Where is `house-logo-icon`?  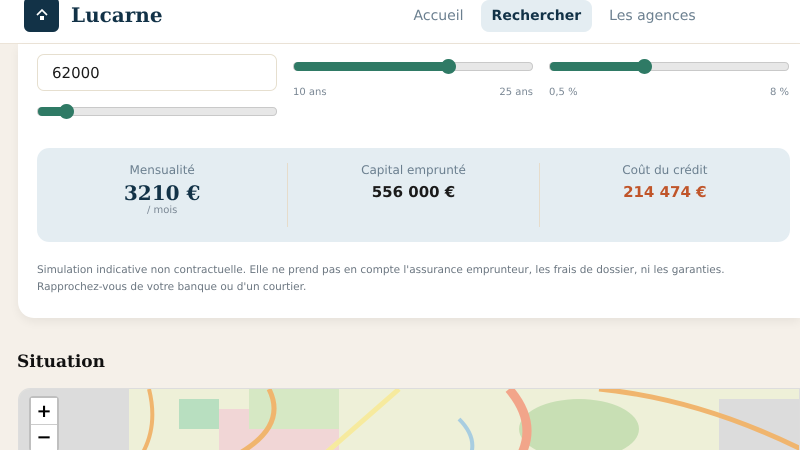
house-logo-icon is located at coordinates (41, 16).